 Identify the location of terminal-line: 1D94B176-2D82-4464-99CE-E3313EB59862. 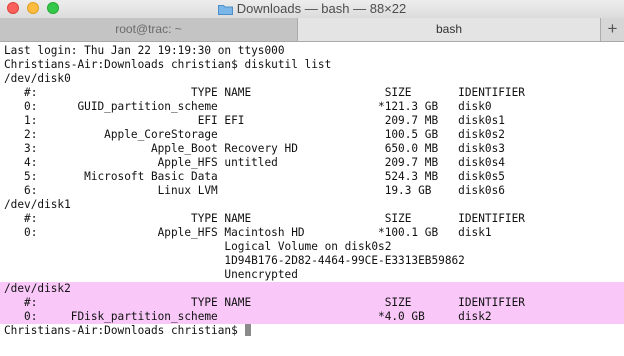
(314, 261).